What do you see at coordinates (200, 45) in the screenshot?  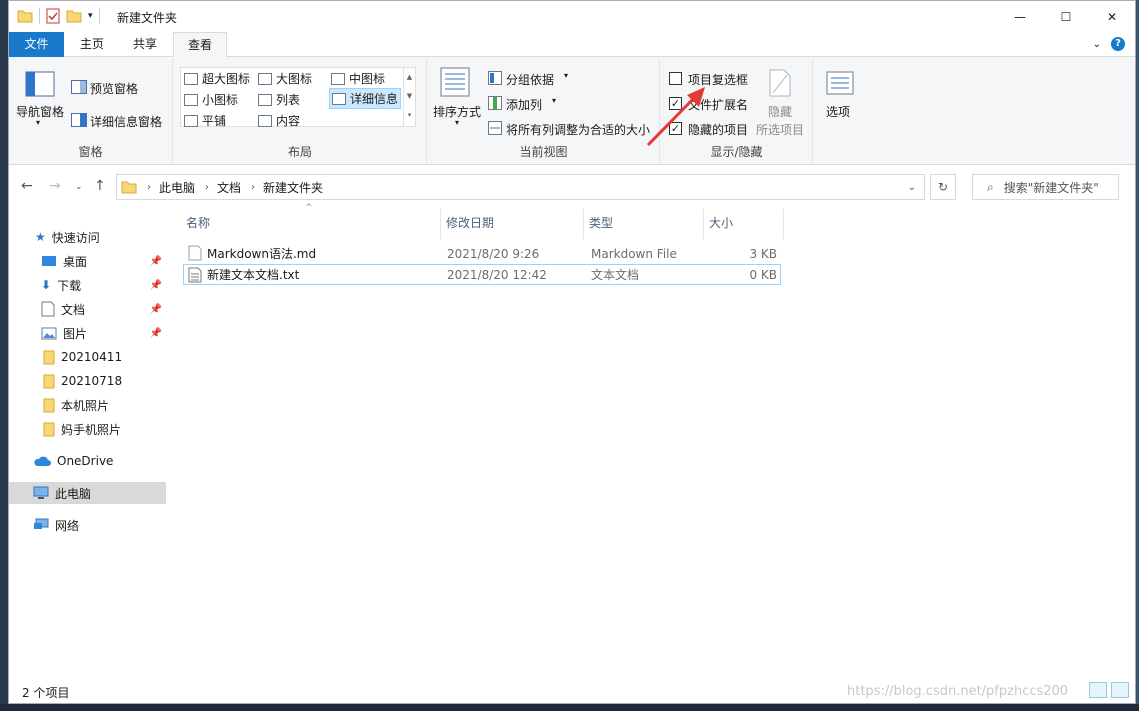 I see `tab-view: 查看` at bounding box center [200, 45].